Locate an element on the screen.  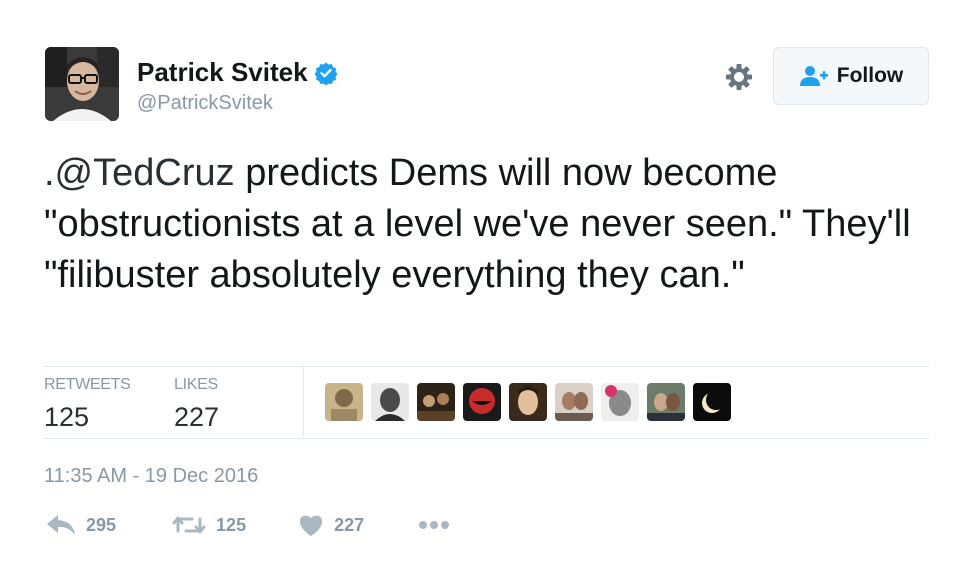
more-button is located at coordinates (434, 525).